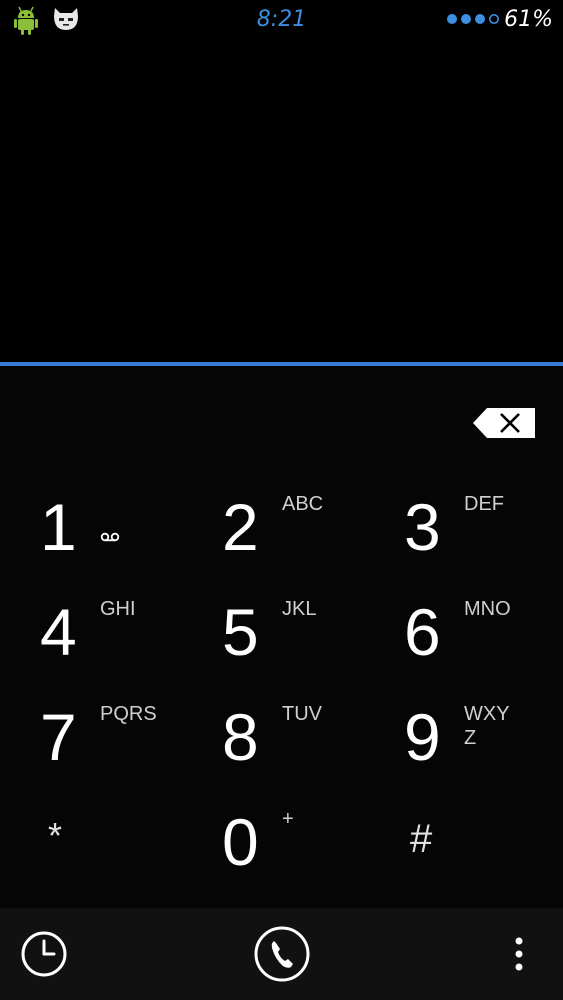 Image resolution: width=563 pixels, height=1000 pixels. What do you see at coordinates (303, 504) in the screenshot?
I see `key-letters: ABC` at bounding box center [303, 504].